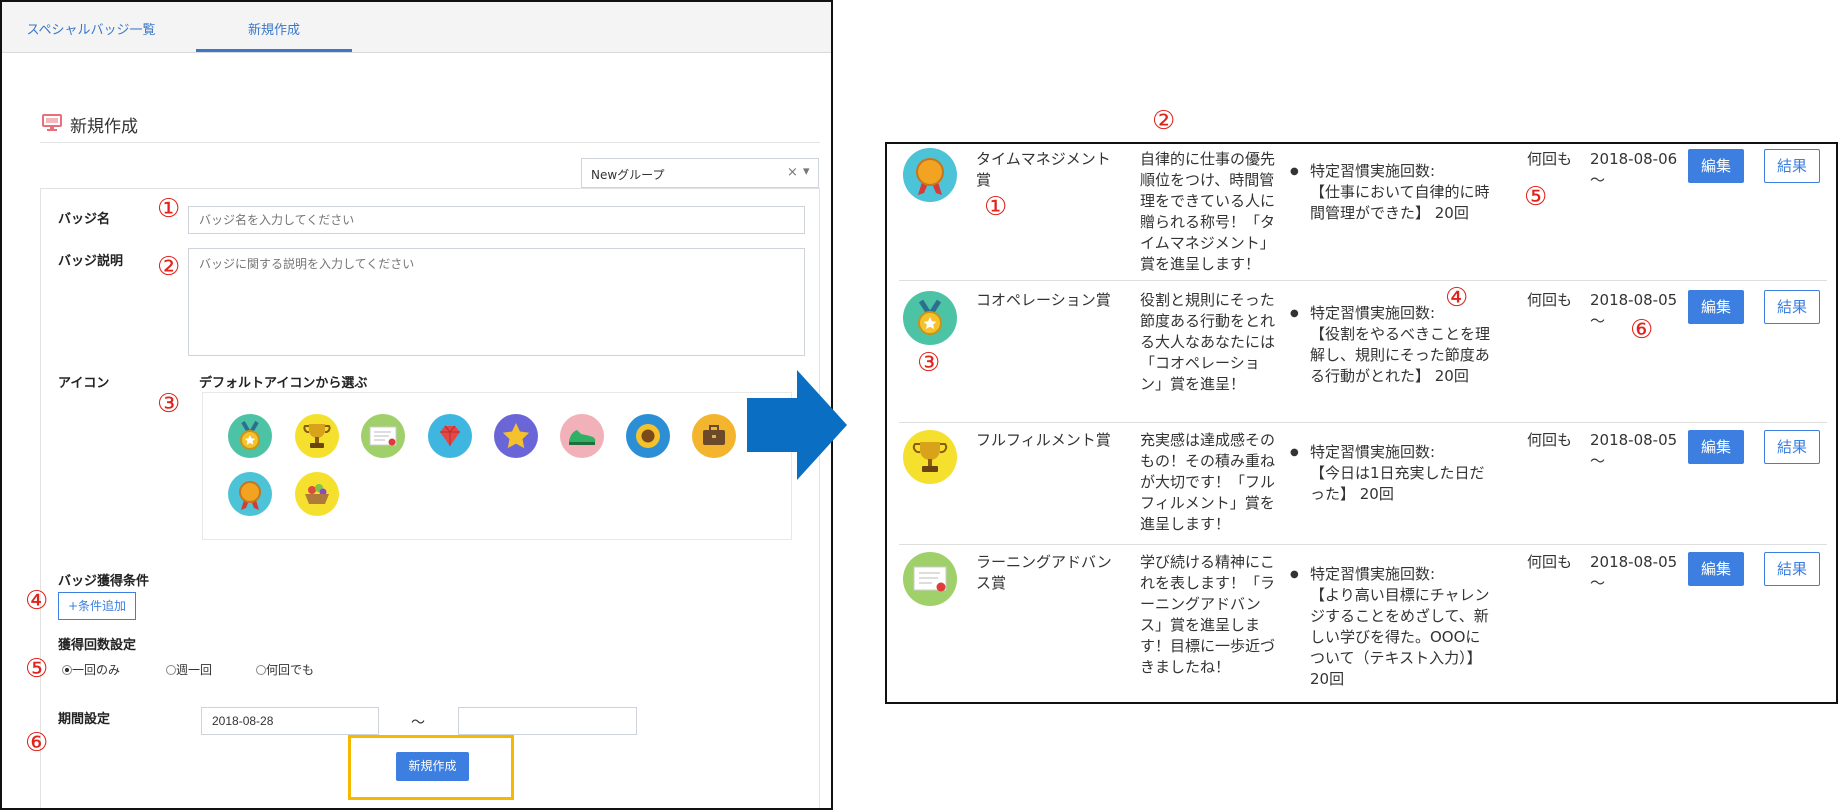  What do you see at coordinates (792, 172) in the screenshot?
I see `clear-icon: ×` at bounding box center [792, 172].